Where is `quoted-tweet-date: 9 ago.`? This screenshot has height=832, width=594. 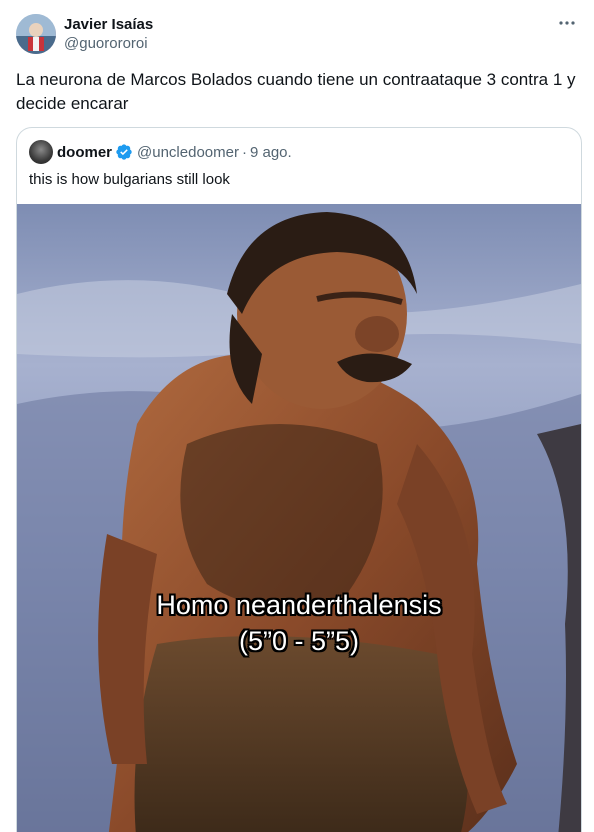 quoted-tweet-date: 9 ago. is located at coordinates (271, 152).